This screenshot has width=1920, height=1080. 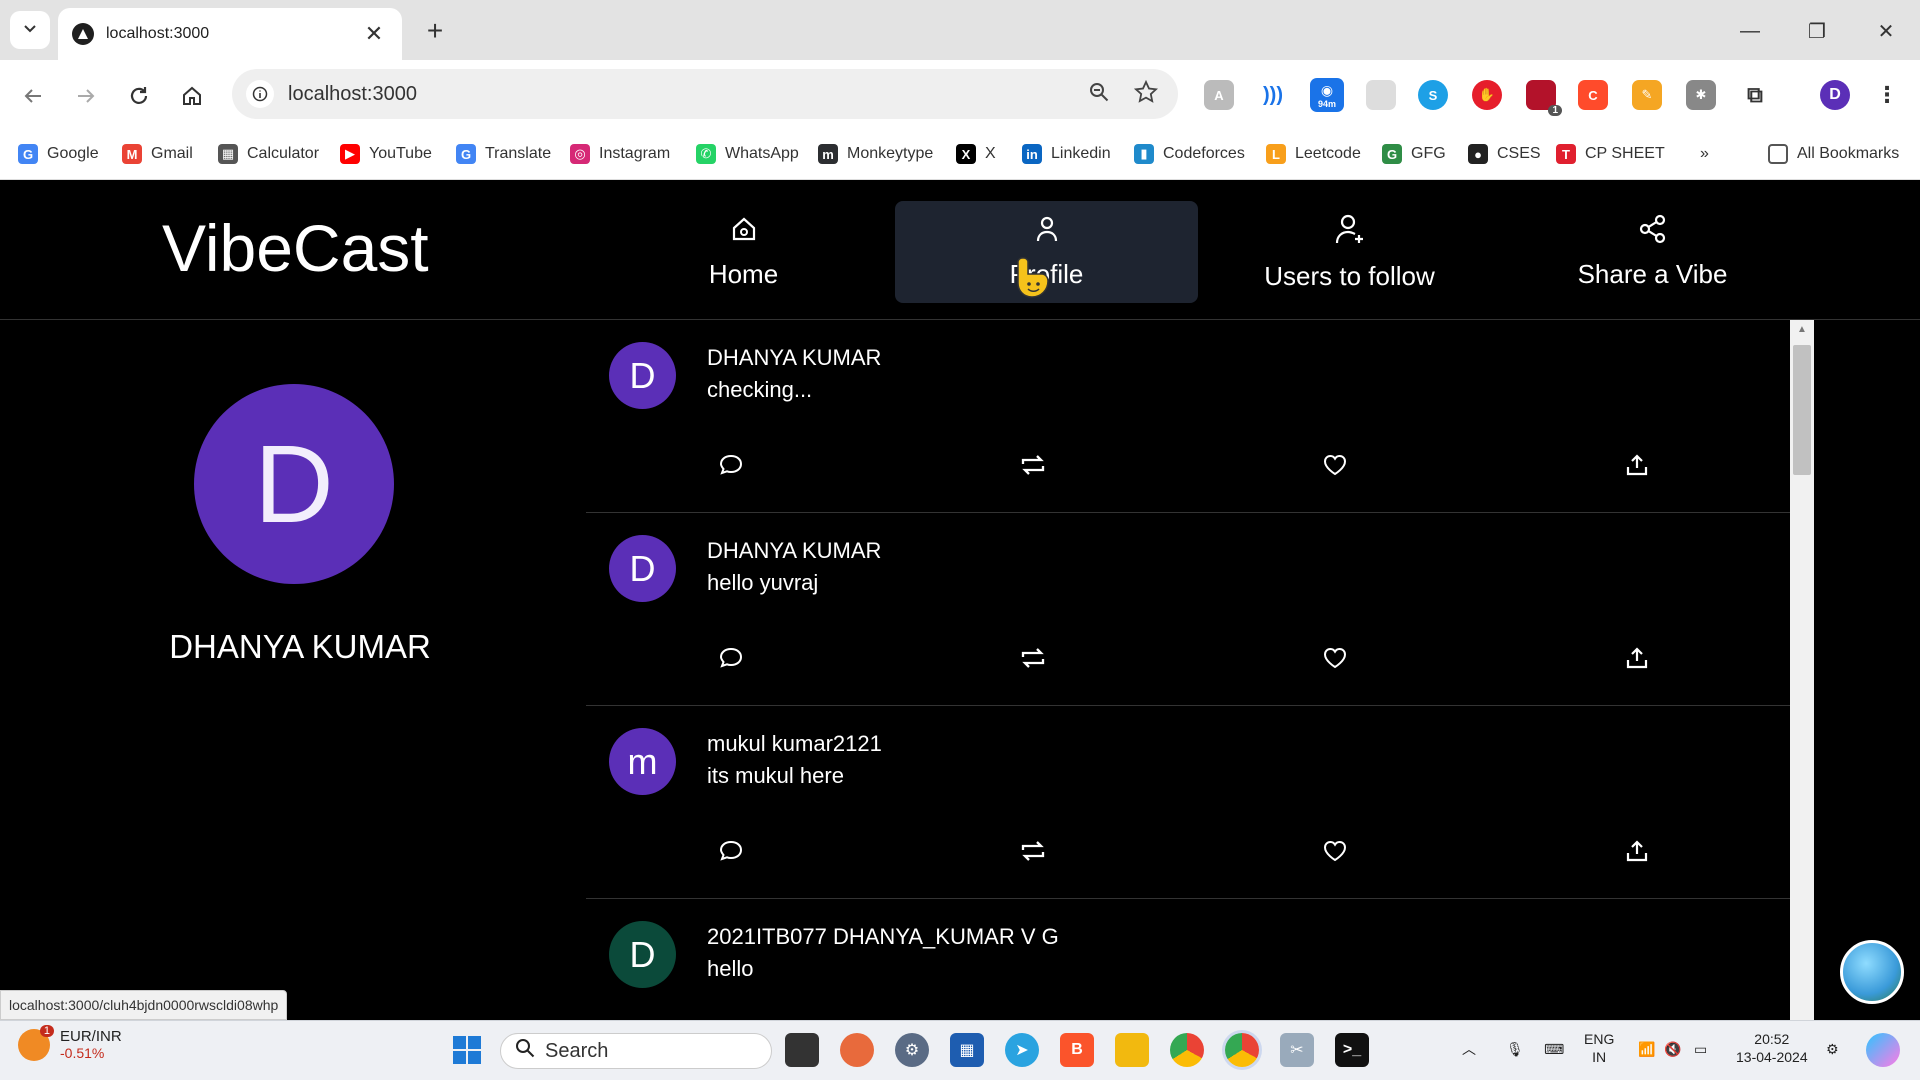 I want to click on bookmark-gmail: M Gmail, so click(x=157, y=154).